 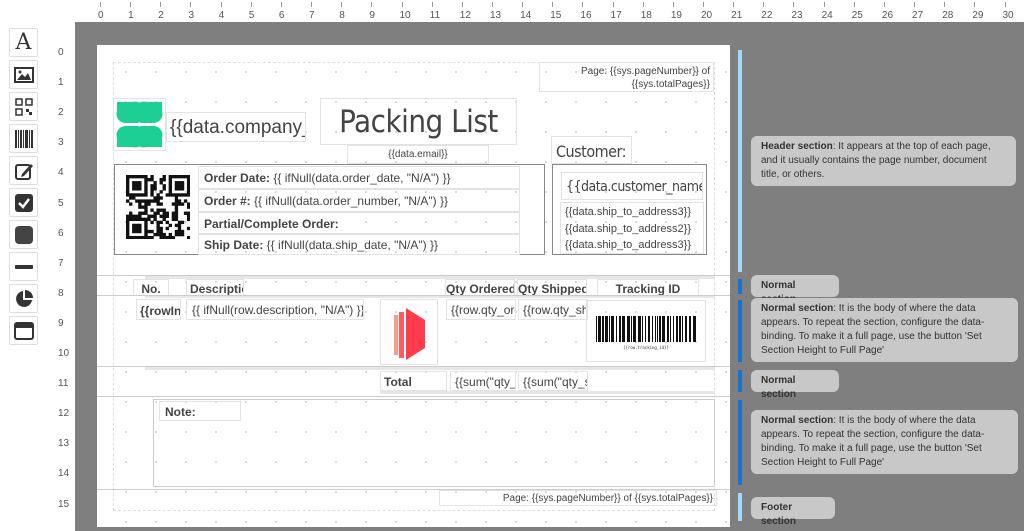 I want to click on row-qty-shipped: {{row.qty_shipped}}, so click(x=553, y=309).